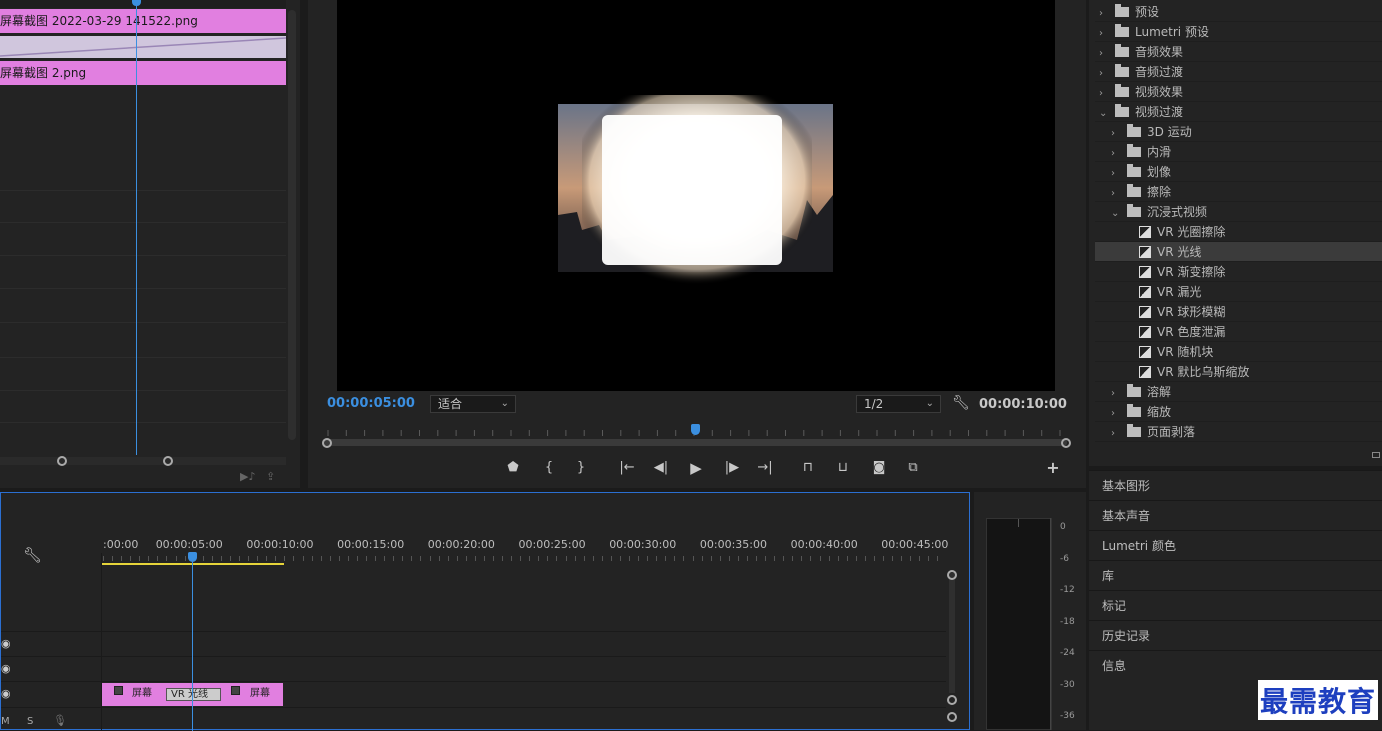 The image size is (1382, 731). I want to click on resolution-dropdown: 1/2 ⌄, so click(898, 404).